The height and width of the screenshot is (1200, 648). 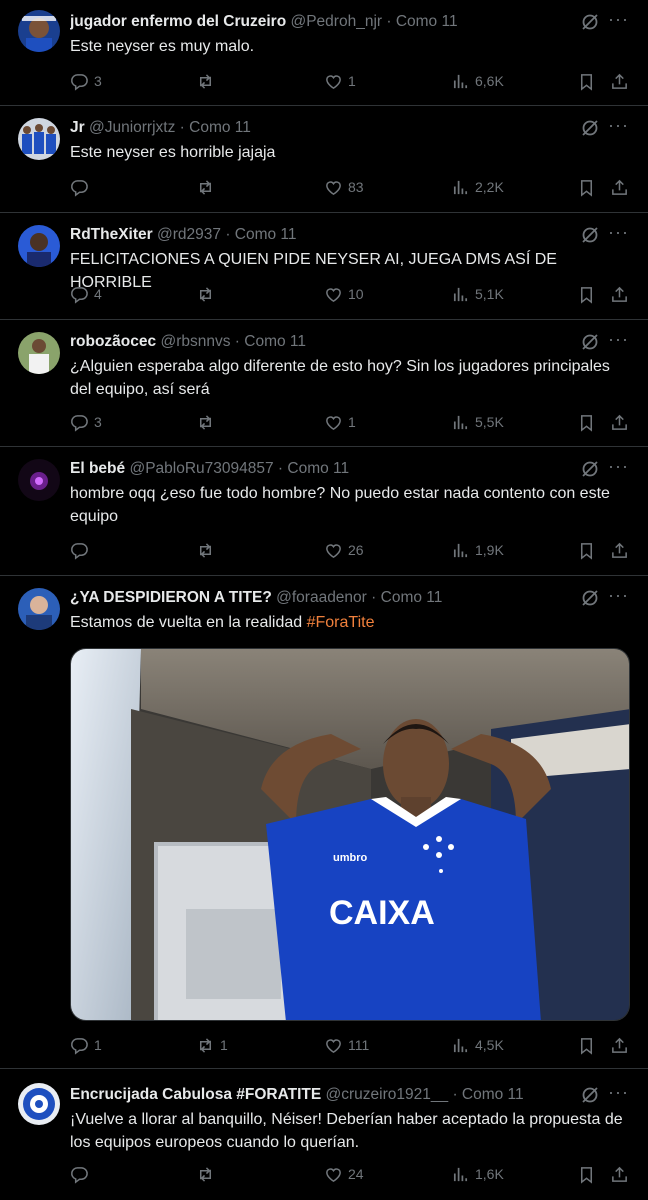 I want to click on handle: @cruzeiro1921__, so click(x=387, y=1094).